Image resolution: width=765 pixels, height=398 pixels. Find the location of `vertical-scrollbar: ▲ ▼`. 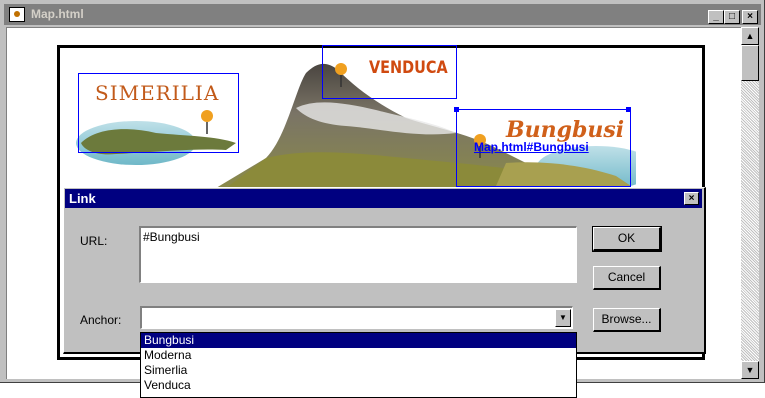

vertical-scrollbar: ▲ ▼ is located at coordinates (750, 203).